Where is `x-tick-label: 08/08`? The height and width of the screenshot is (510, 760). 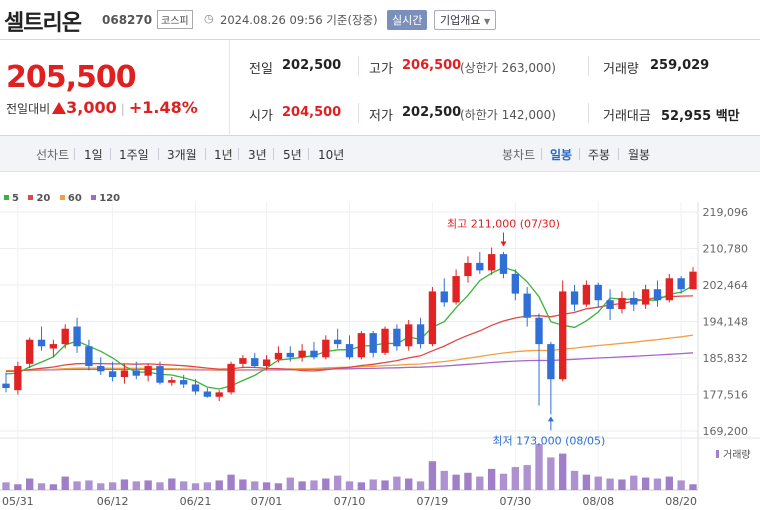
x-tick-label: 08/08 is located at coordinates (598, 501).